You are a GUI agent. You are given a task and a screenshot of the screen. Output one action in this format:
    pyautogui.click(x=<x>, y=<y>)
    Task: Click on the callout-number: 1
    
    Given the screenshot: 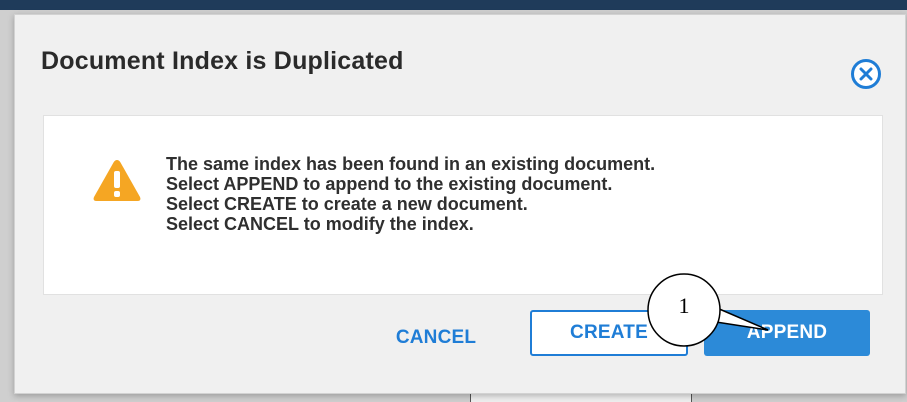 What is the action you would take?
    pyautogui.click(x=684, y=305)
    